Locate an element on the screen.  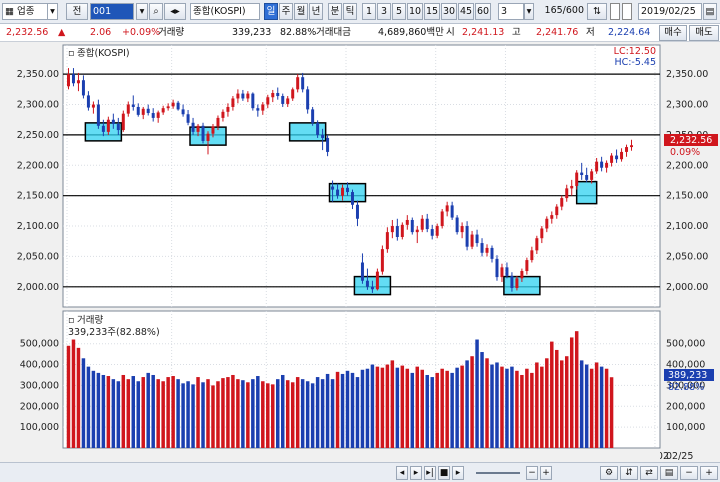
scroll-end-icon: ▸| is located at coordinates (430, 473).